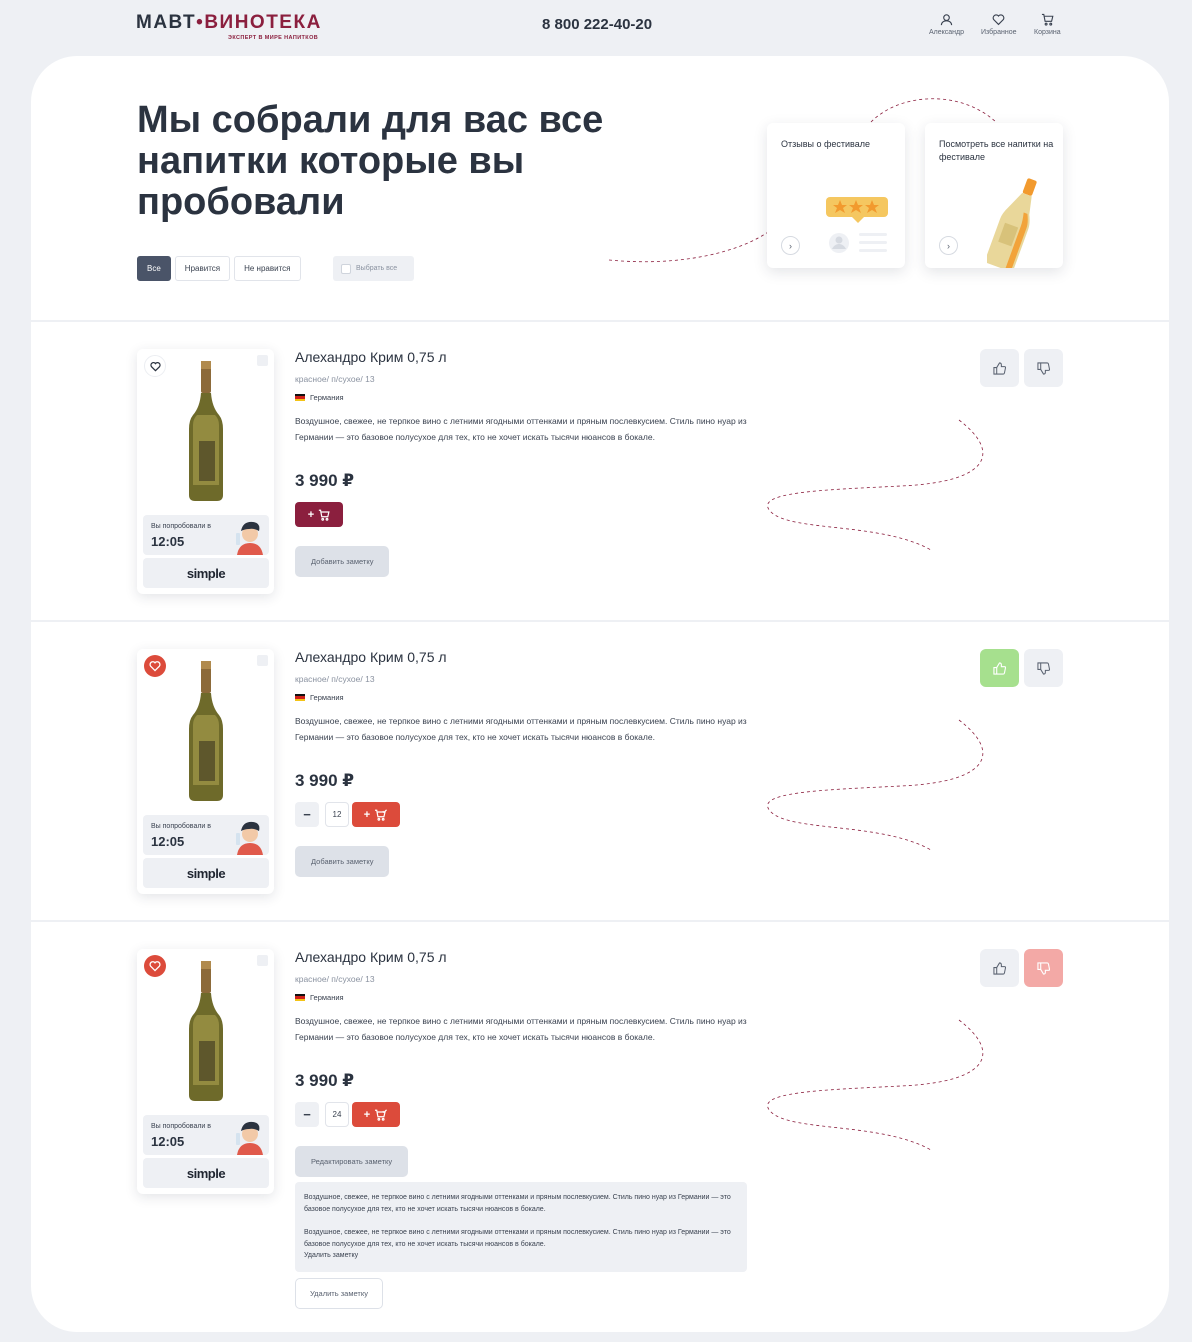 The width and height of the screenshot is (1192, 1342). I want to click on note-tail: Удалить заметку, so click(331, 1255).